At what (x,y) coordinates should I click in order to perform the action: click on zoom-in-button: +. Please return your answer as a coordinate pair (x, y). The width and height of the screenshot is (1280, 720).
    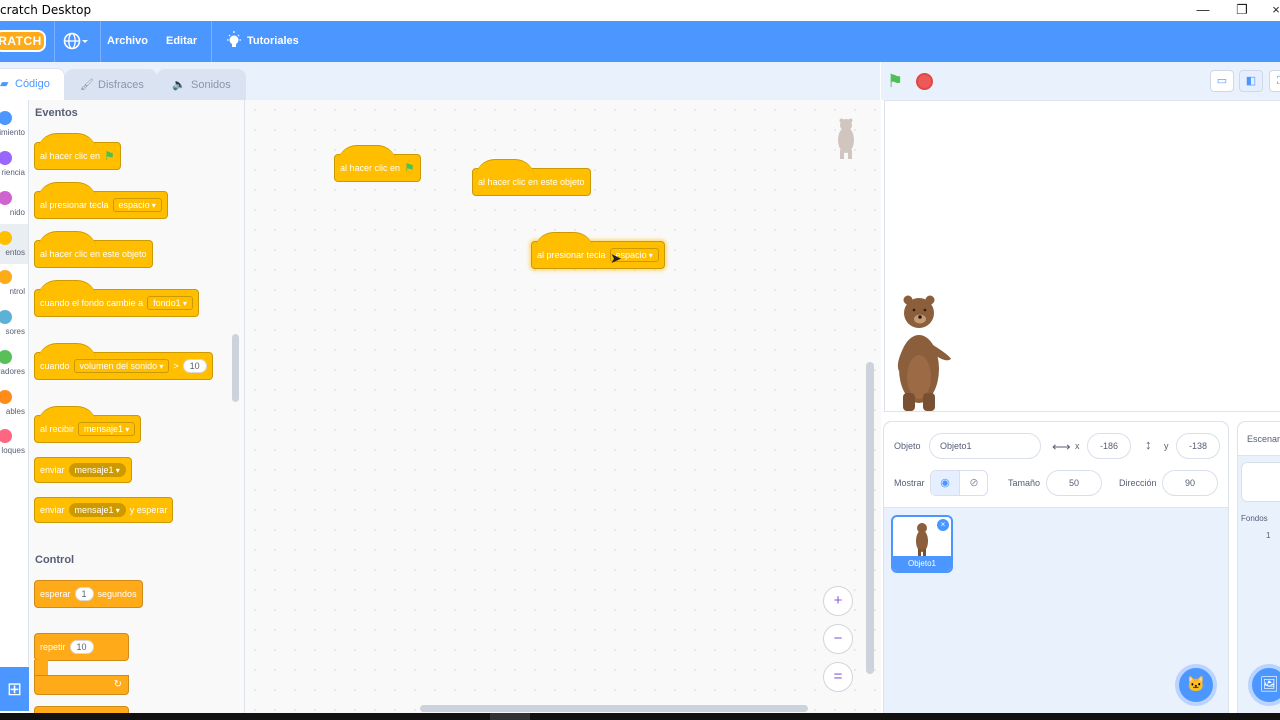
    Looking at the image, I should click on (838, 601).